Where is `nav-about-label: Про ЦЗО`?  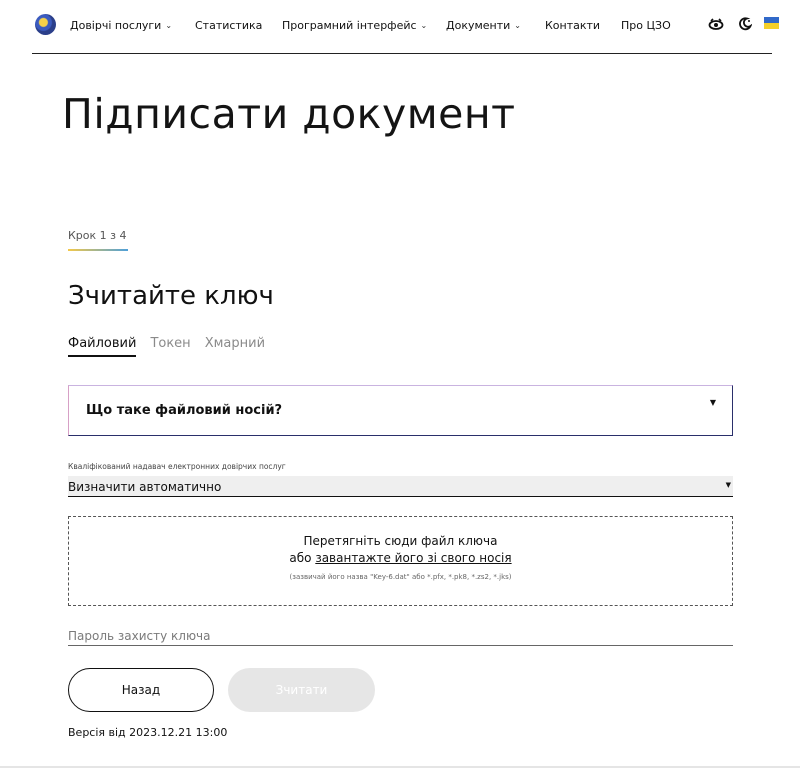 nav-about-label: Про ЦЗО is located at coordinates (646, 25).